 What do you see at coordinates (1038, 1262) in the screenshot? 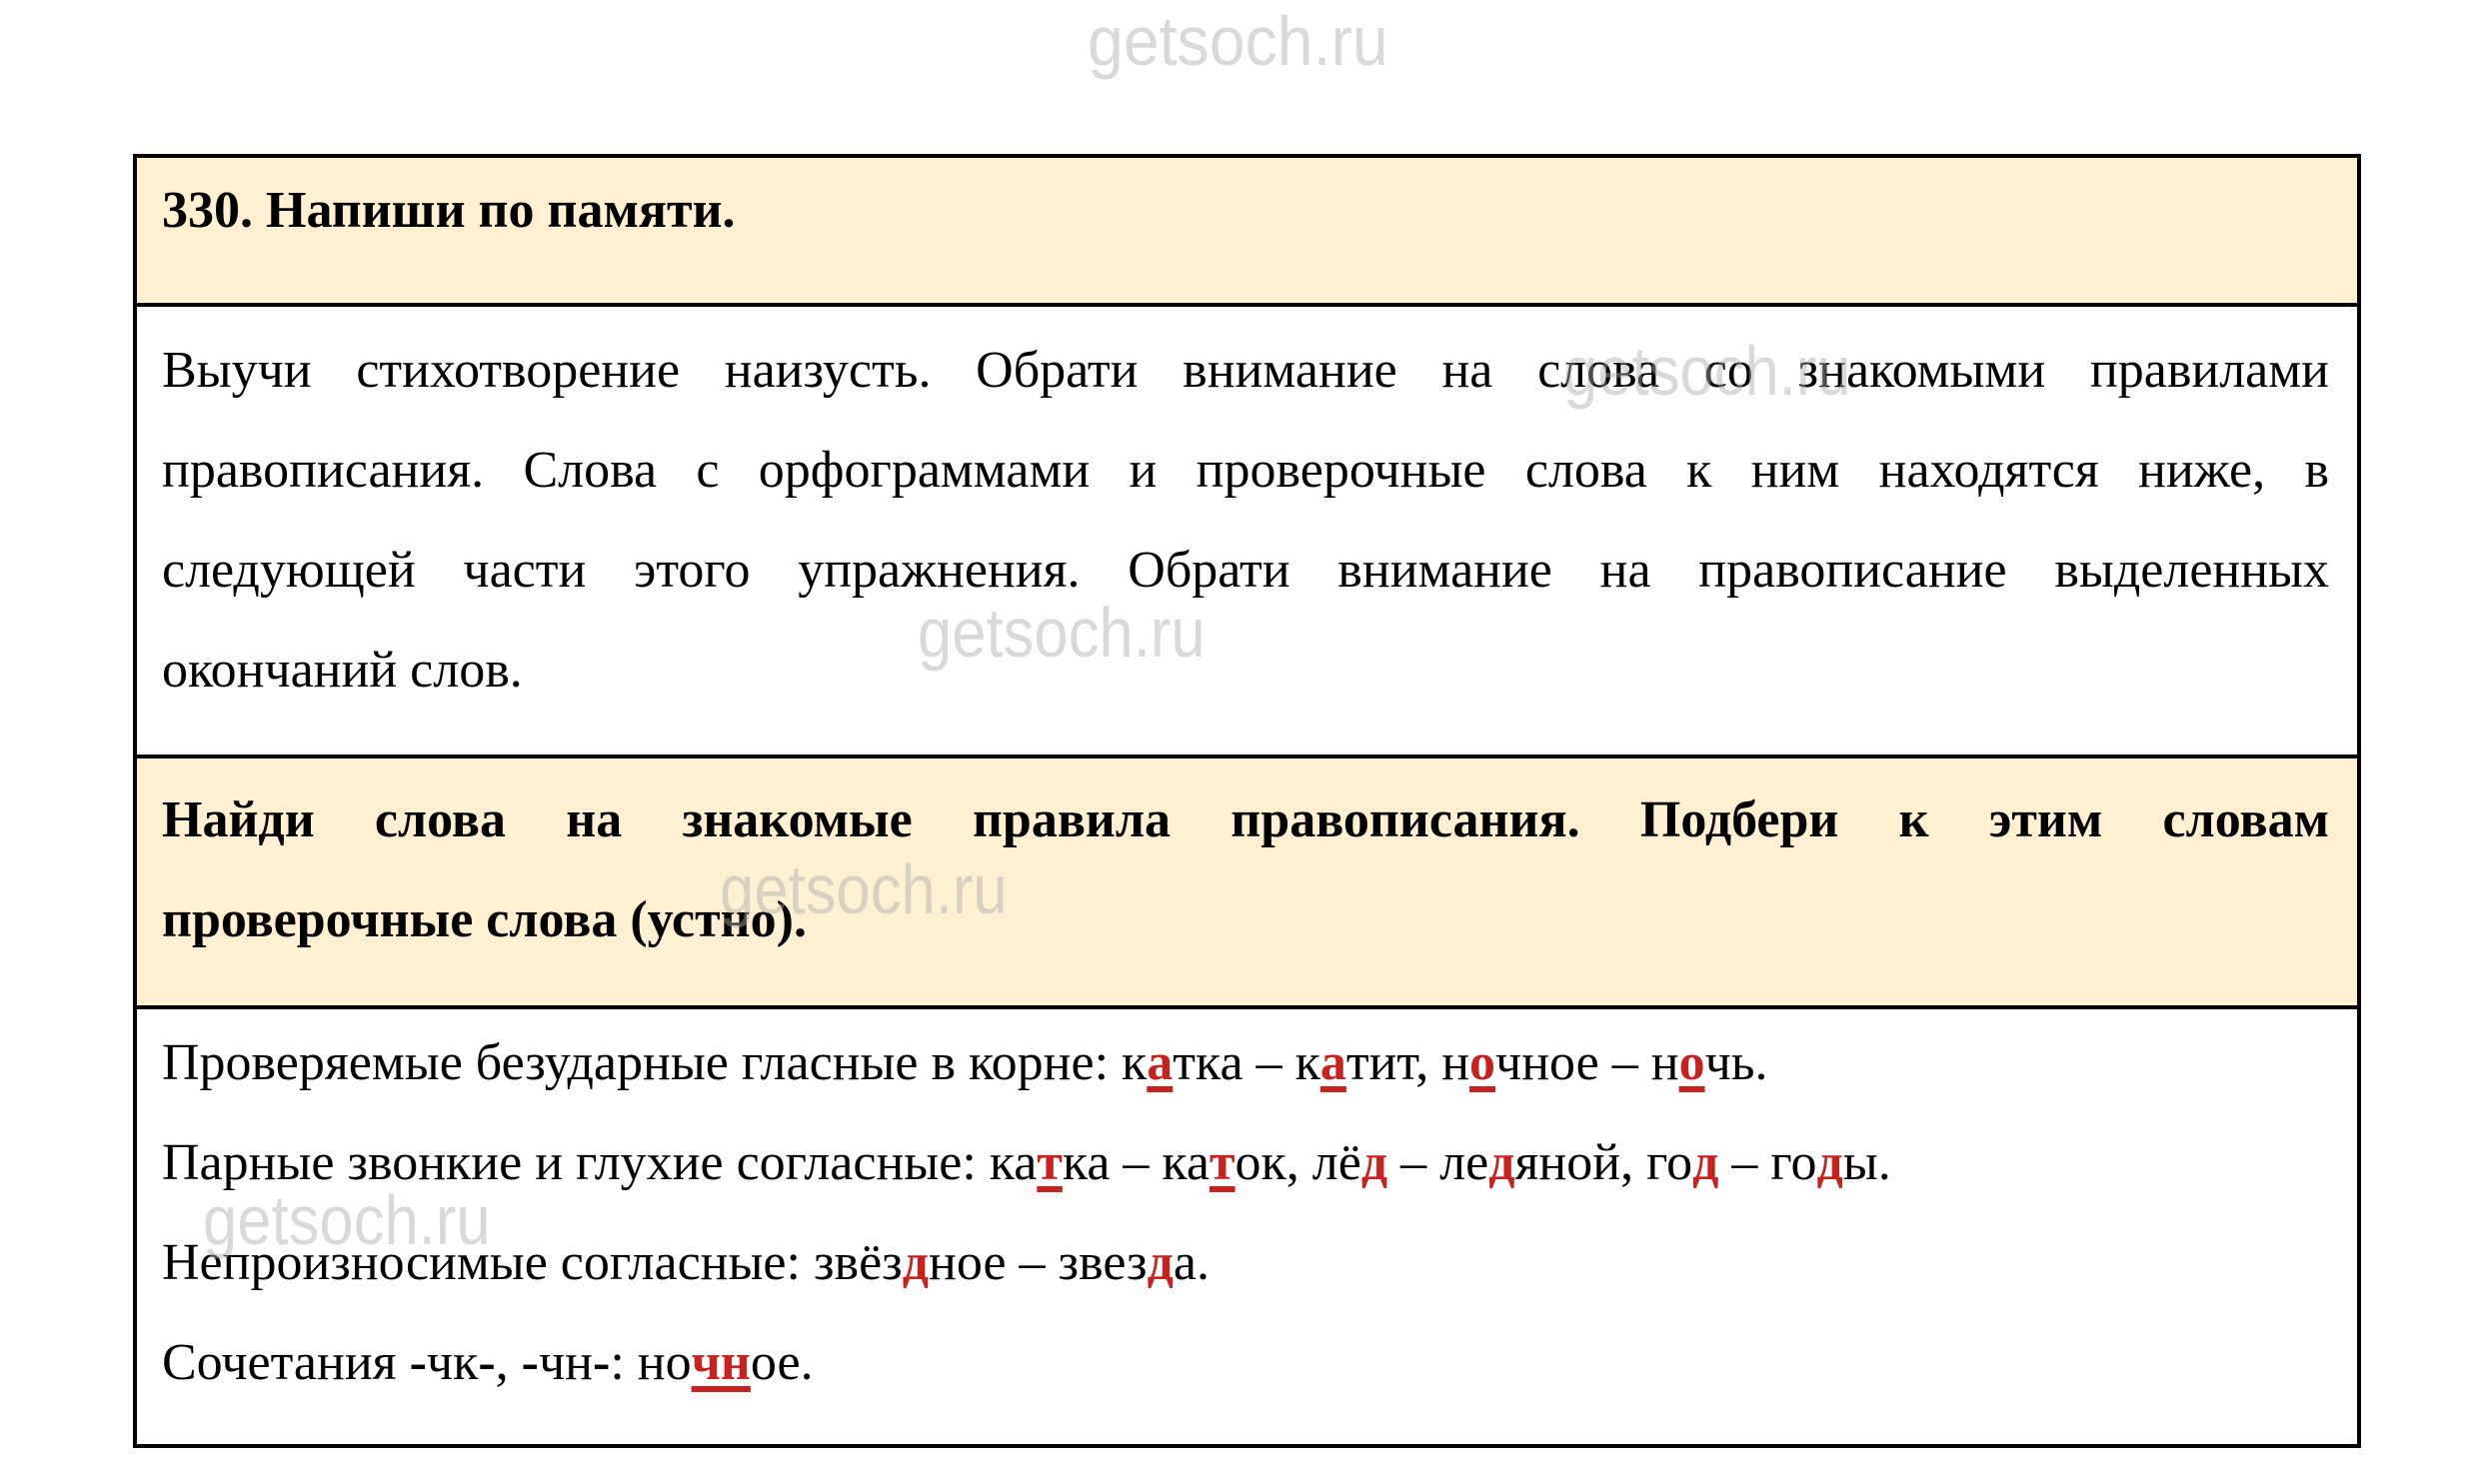
I see `example-text: ное – звез` at bounding box center [1038, 1262].